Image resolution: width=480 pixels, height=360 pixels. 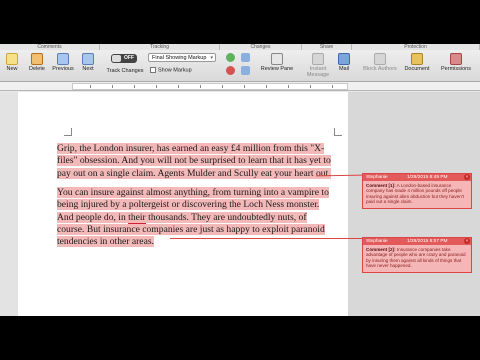 I want to click on show-markup-icon, so click(x=153, y=70).